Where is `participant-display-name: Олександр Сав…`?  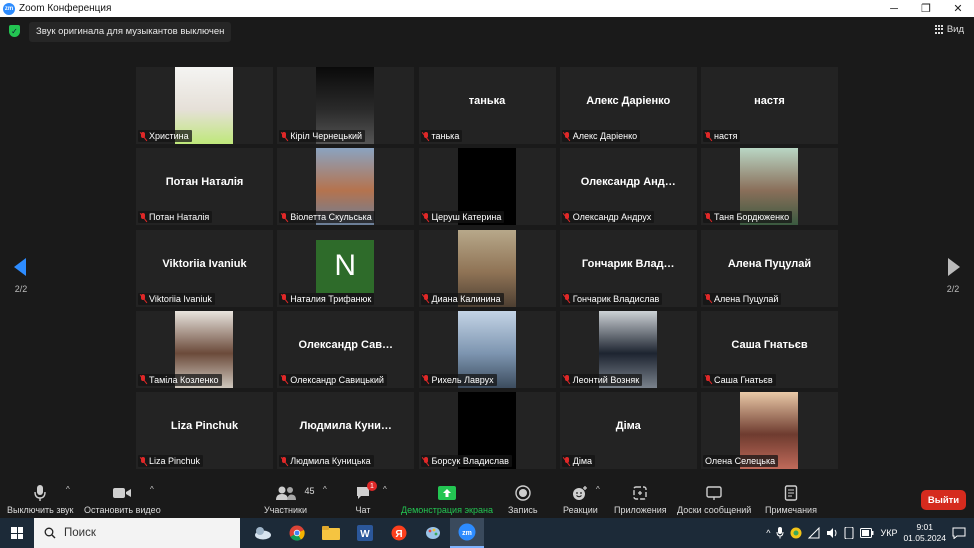 participant-display-name: Олександр Сав… is located at coordinates (345, 344).